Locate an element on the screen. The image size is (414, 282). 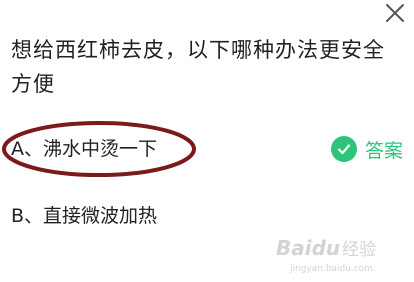
answer-label: 答案 is located at coordinates (384, 150).